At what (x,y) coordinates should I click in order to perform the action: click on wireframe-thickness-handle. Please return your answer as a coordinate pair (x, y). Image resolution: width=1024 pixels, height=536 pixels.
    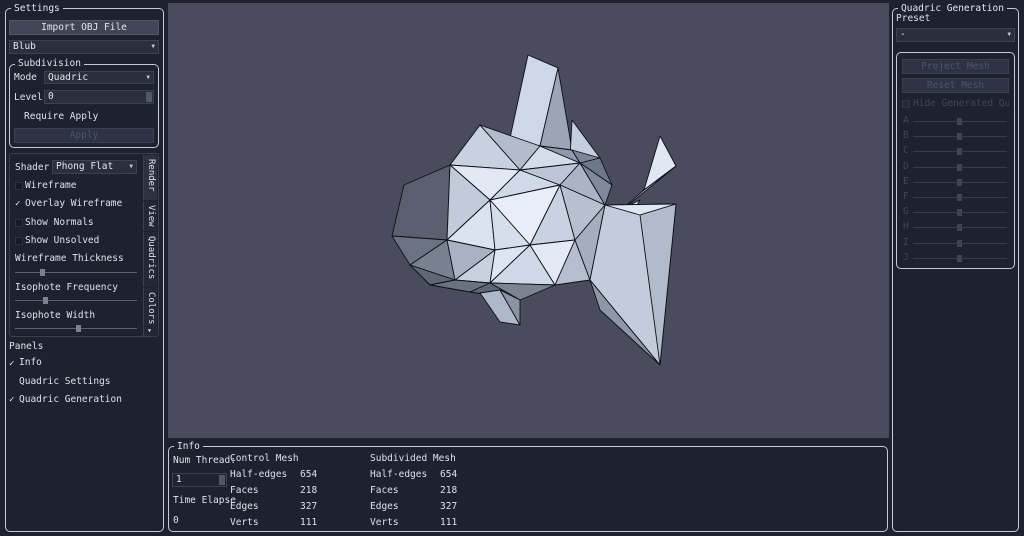
    Looking at the image, I should click on (42, 272).